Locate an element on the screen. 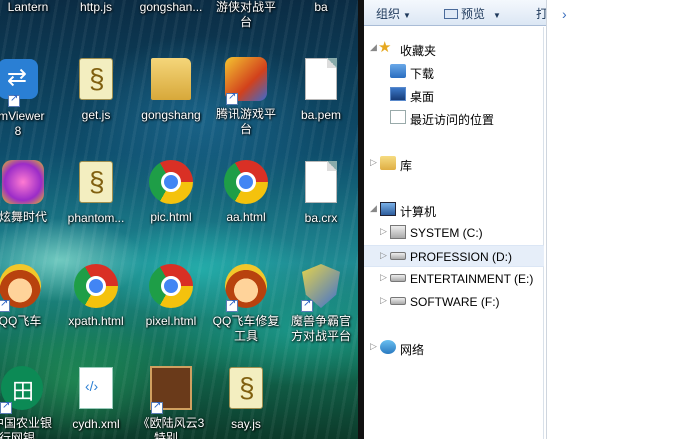 Image resolution: width=675 pixels, height=439 pixels. tree-item-network: ▷ 网络 is located at coordinates (454, 348).